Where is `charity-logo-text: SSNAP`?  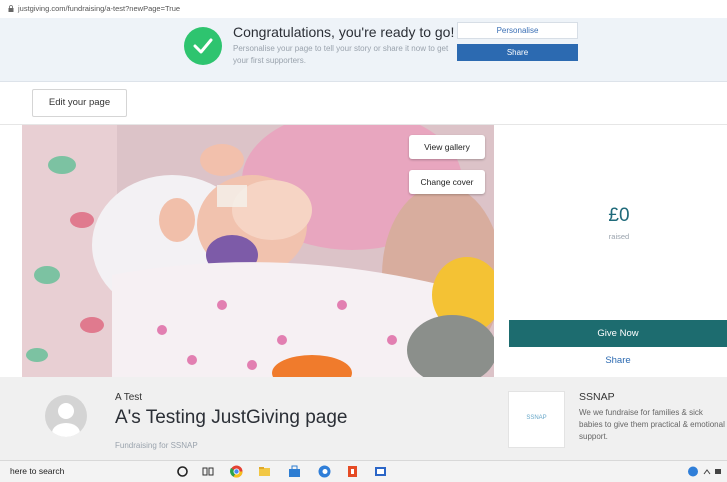
charity-logo-text: SSNAP is located at coordinates (536, 418).